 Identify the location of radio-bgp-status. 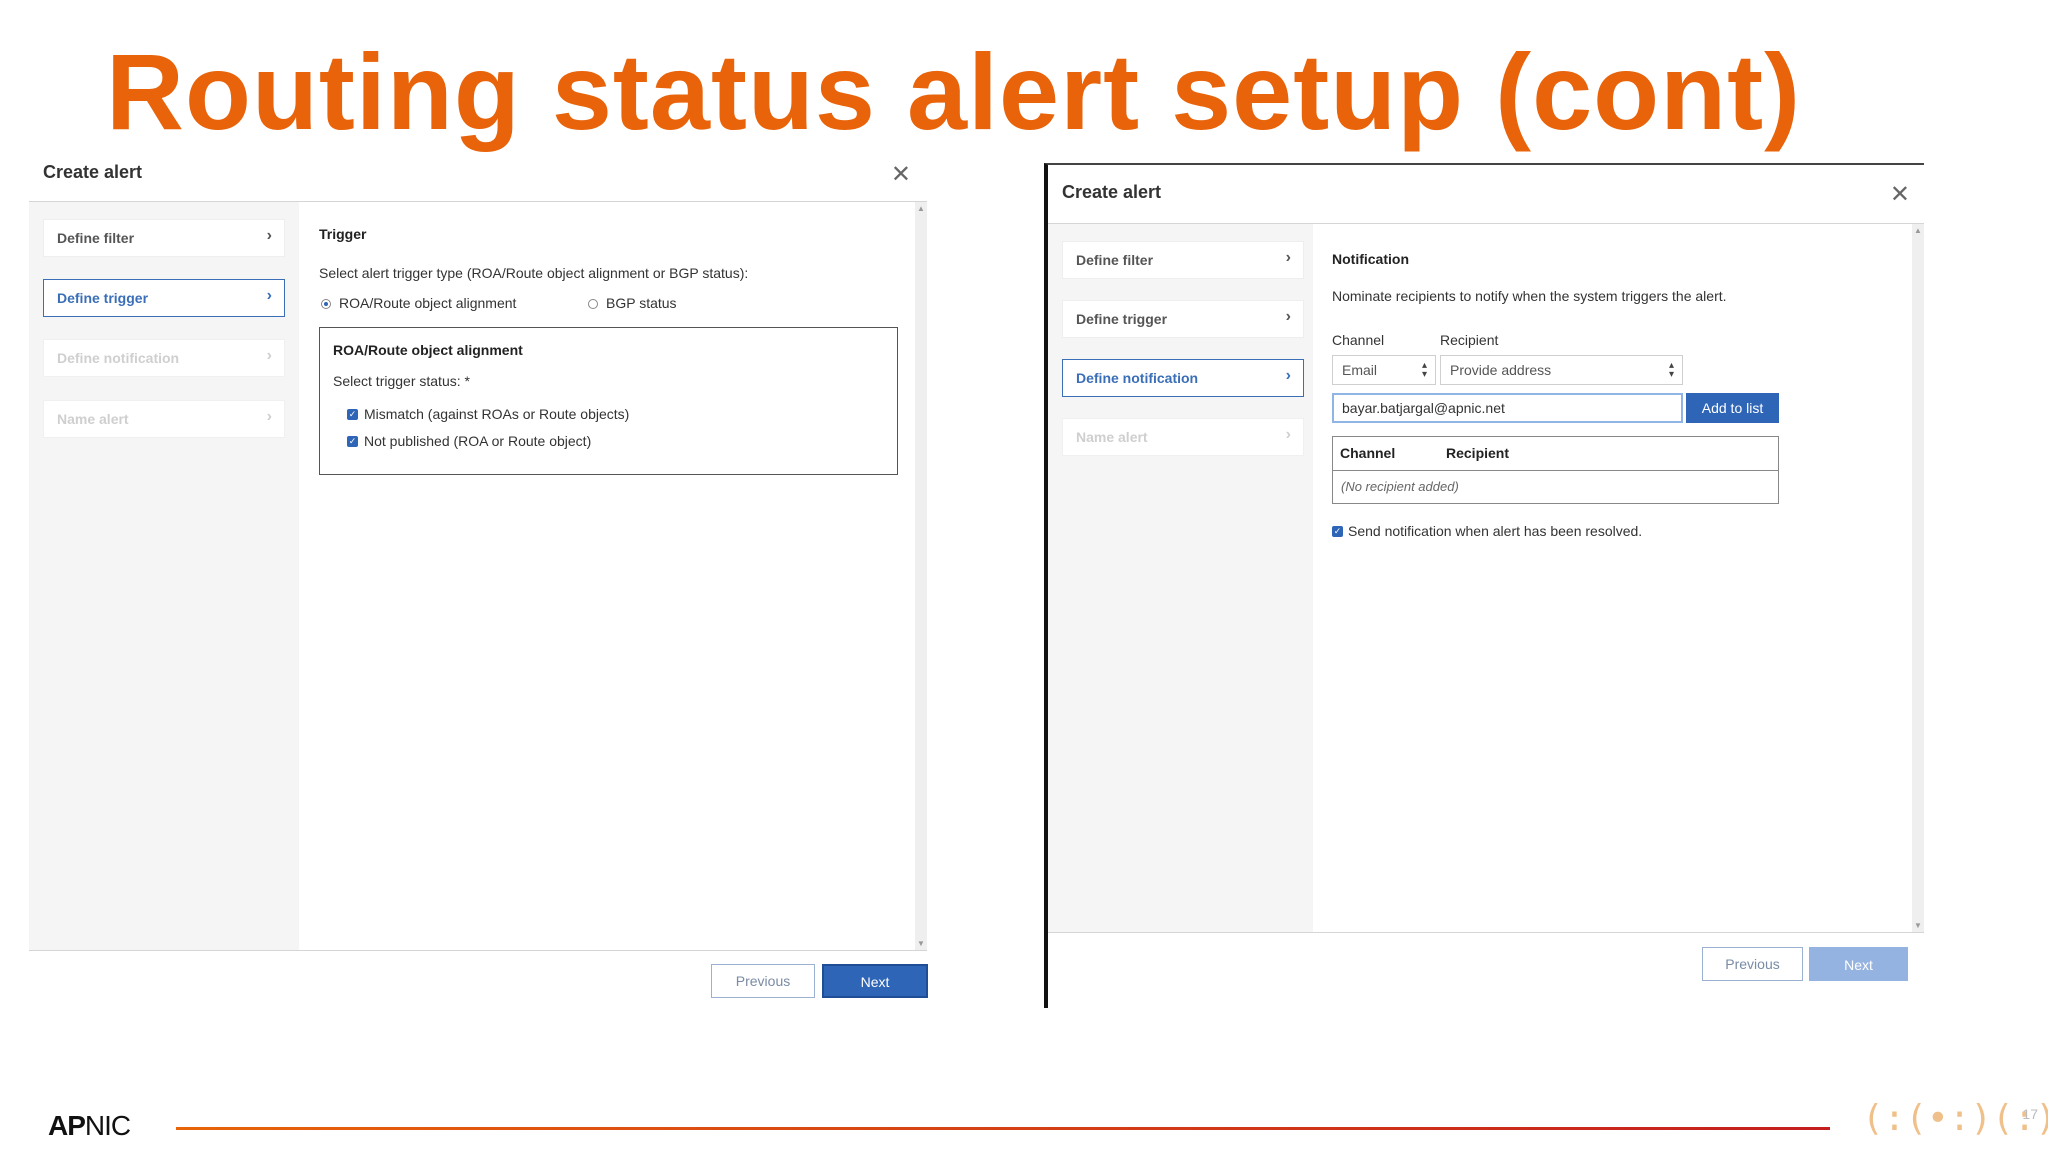
(593, 304).